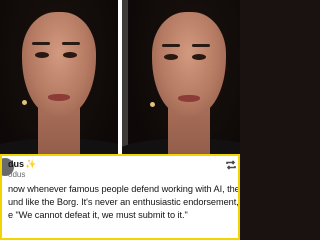  Describe the element at coordinates (16, 174) in the screenshot. I see `tweet-handle: odus` at that location.